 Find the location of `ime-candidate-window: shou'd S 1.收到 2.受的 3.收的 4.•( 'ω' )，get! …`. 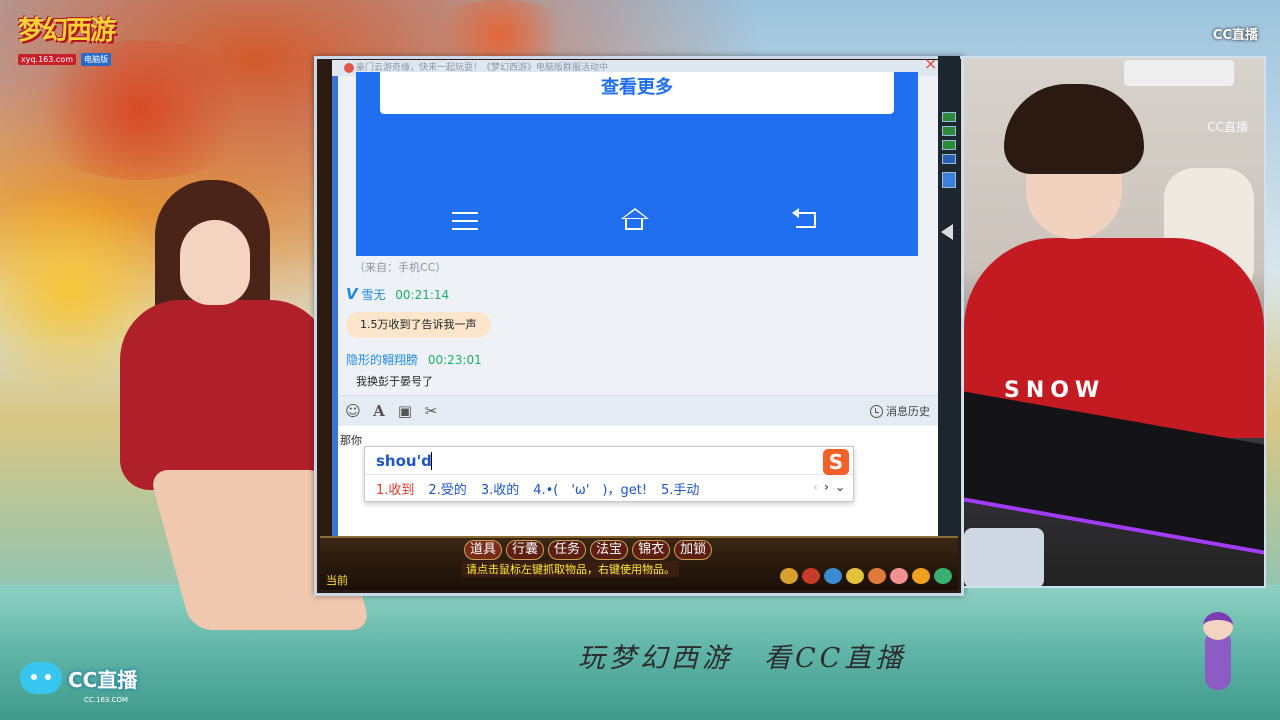

ime-candidate-window: shou'd S 1.收到 2.受的 3.收的 4.•( 'ω' )，get! … is located at coordinates (609, 474).